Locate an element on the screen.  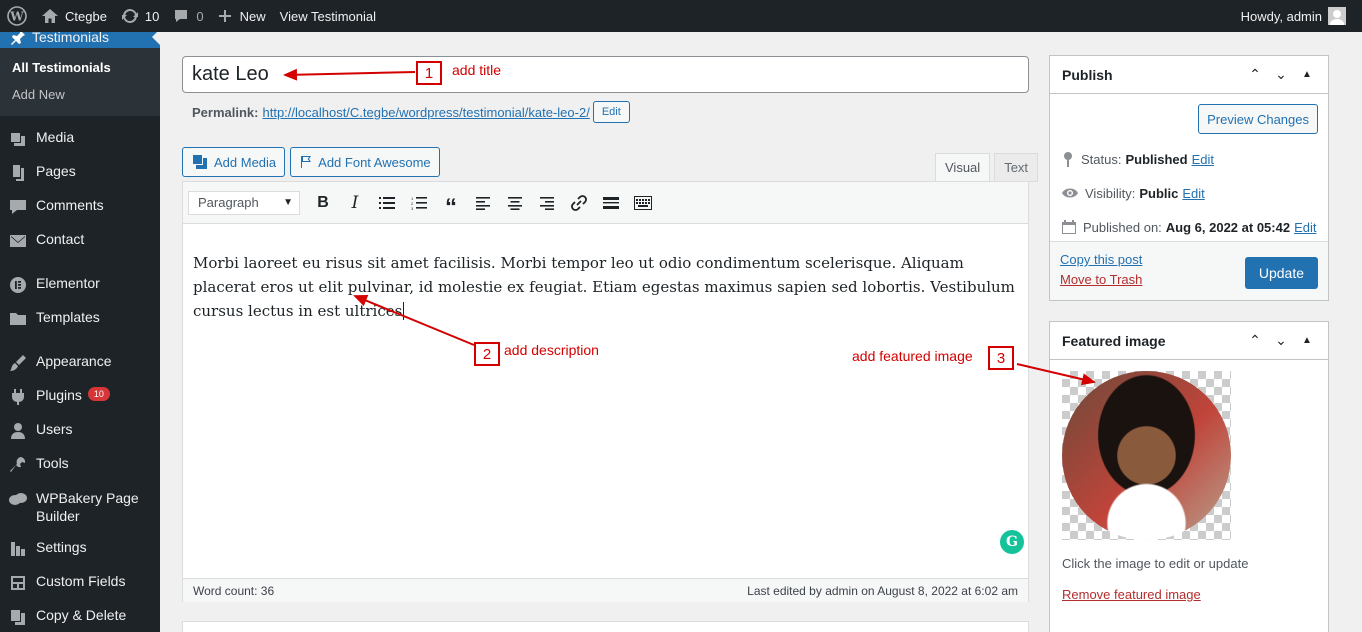
view-label: View Testimonial is located at coordinates (327, 16).